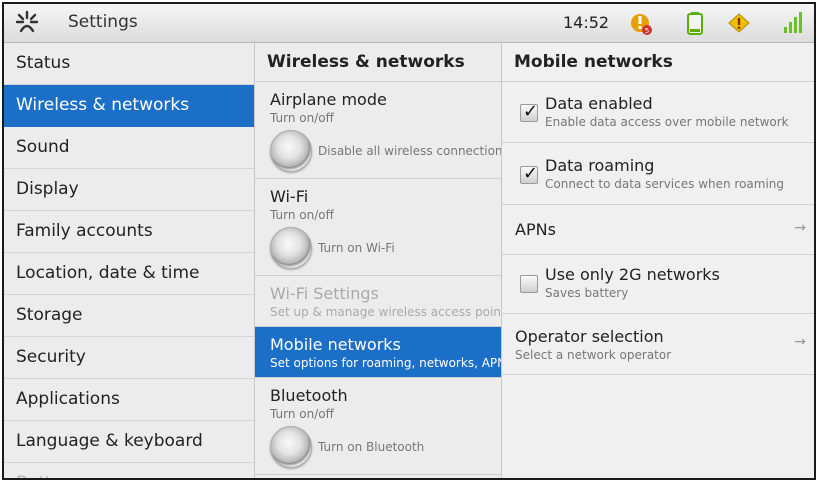 This screenshot has height=484, width=820. Describe the element at coordinates (385, 363) in the screenshot. I see `mobile-networks-summary: Set options for roaming, networks, APNs` at that location.